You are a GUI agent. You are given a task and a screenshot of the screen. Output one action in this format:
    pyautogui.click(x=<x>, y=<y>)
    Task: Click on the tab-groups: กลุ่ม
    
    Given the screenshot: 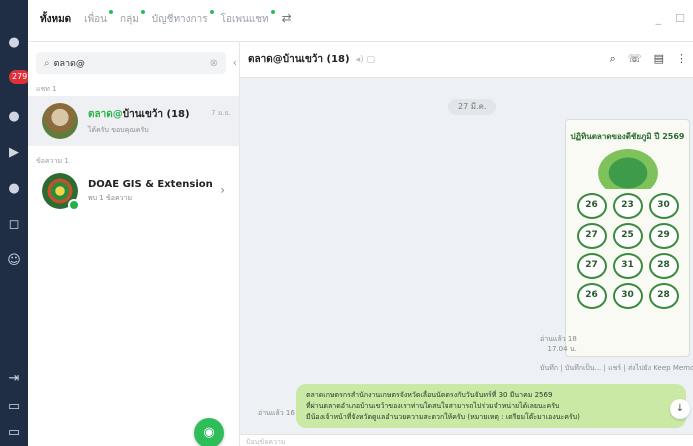 What is the action you would take?
    pyautogui.click(x=132, y=18)
    